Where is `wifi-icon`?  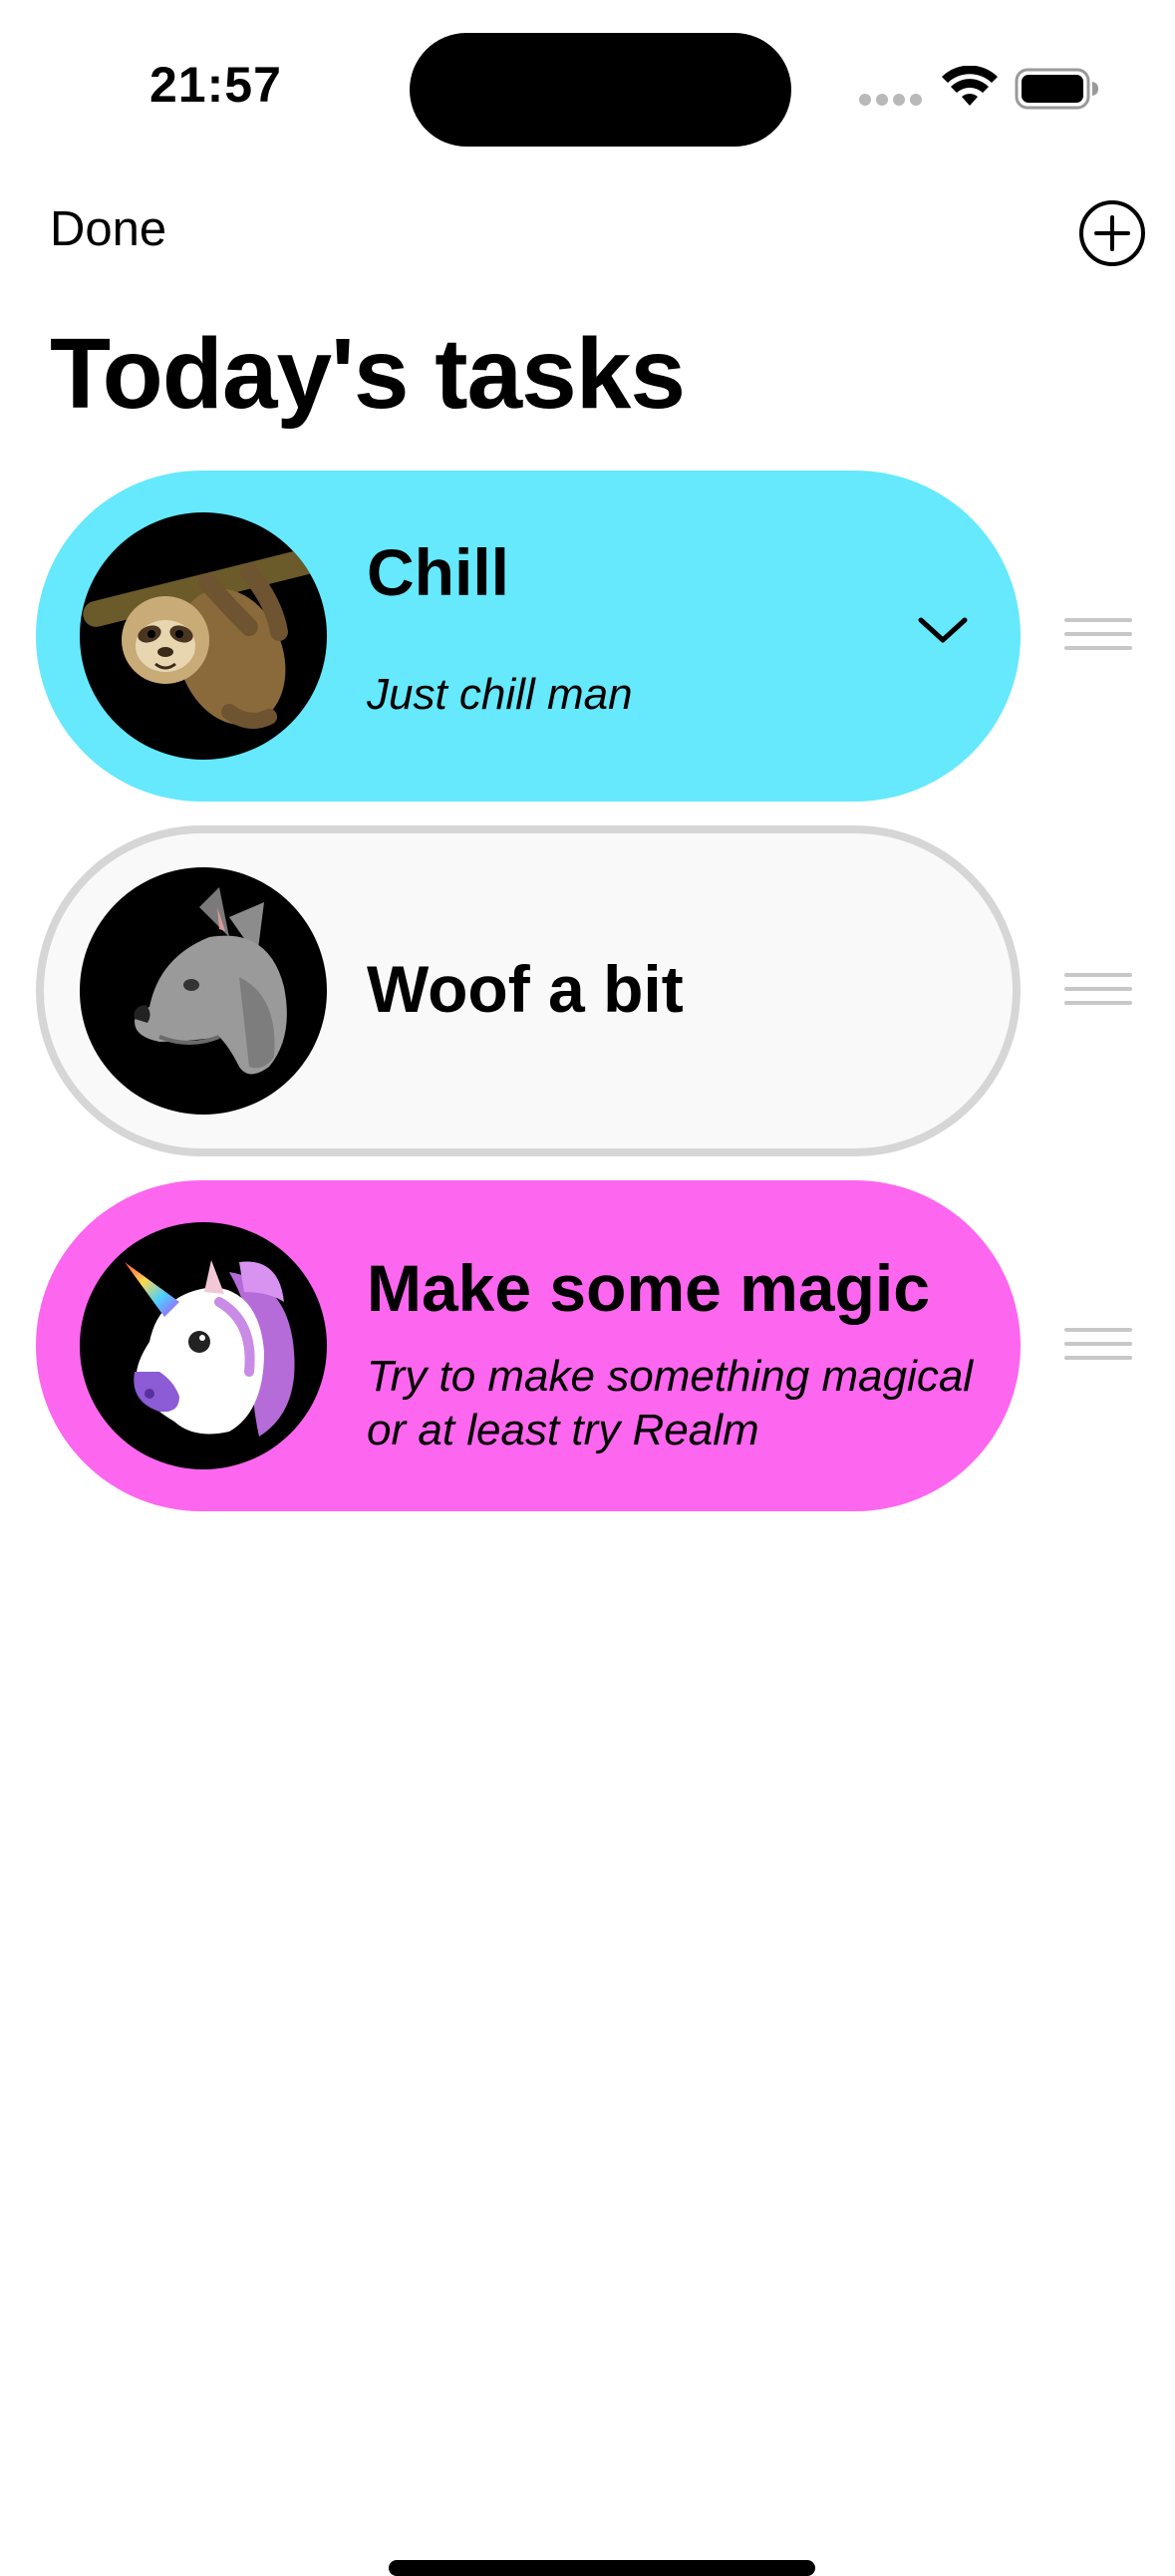
wifi-icon is located at coordinates (970, 86).